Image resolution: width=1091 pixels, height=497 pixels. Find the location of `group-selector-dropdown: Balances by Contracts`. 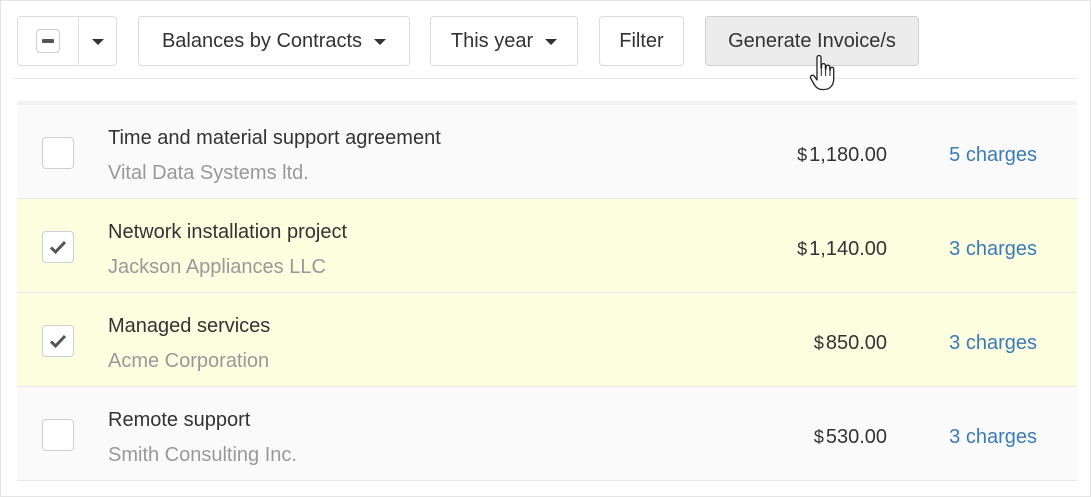

group-selector-dropdown: Balances by Contracts is located at coordinates (274, 41).